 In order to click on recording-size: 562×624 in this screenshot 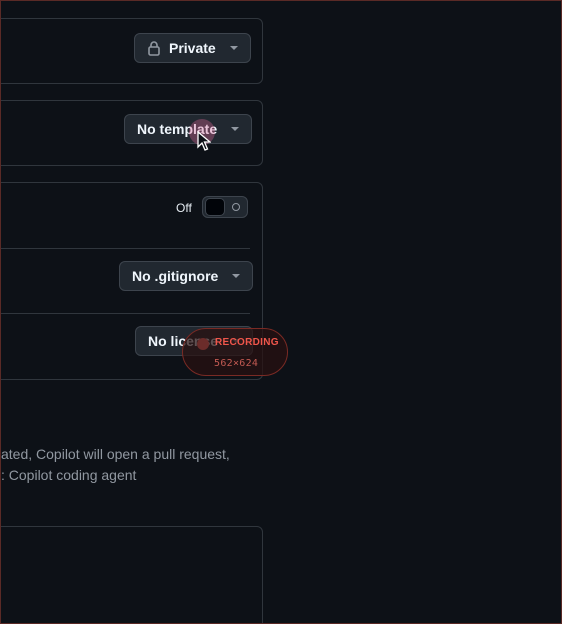, I will do `click(236, 363)`.